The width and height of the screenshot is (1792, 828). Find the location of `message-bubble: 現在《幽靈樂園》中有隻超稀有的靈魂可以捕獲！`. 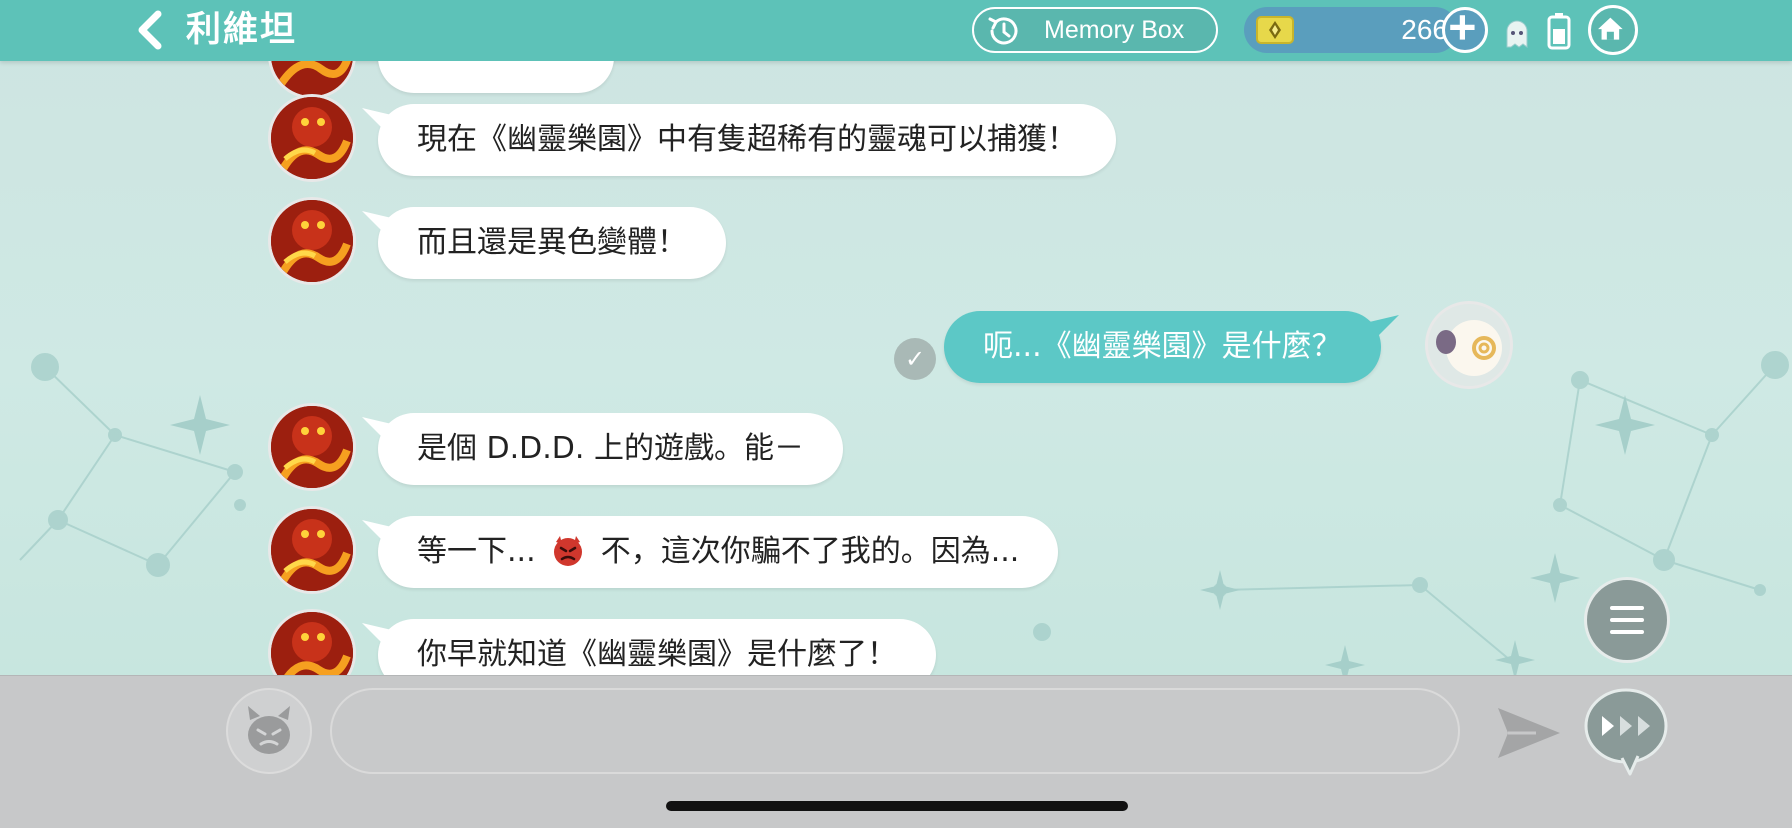

message-bubble: 現在《幽靈樂園》中有隻超稀有的靈魂可以捕獲！ is located at coordinates (739, 140).